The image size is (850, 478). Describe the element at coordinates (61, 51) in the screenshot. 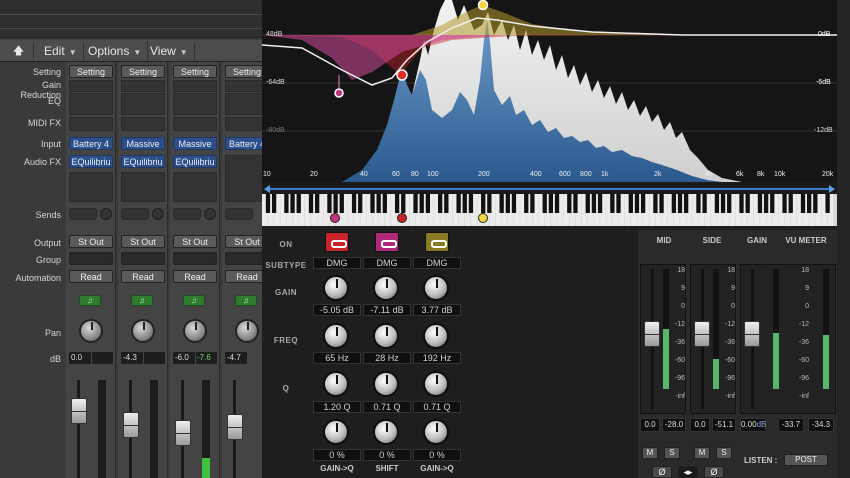

I see `edit-menu: Edit ▼` at that location.